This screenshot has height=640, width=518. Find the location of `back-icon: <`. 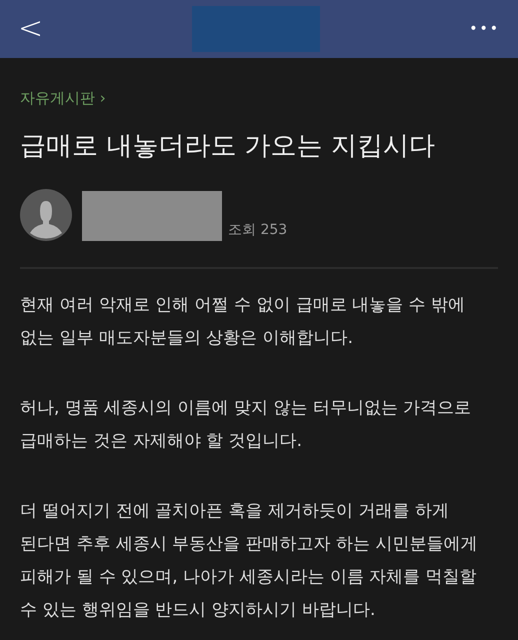

back-icon: < is located at coordinates (31, 29).